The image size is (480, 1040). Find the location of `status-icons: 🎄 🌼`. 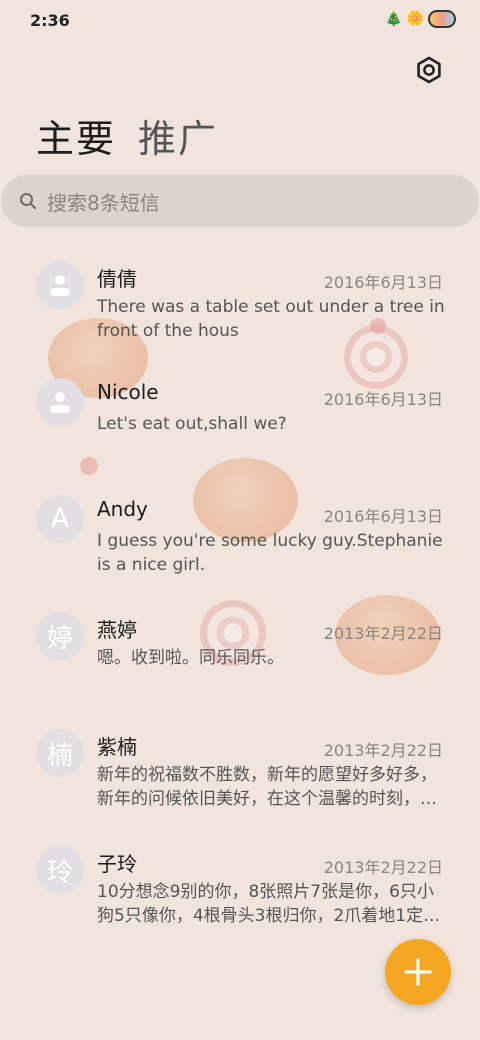

status-icons: 🎄 🌼 is located at coordinates (420, 19).